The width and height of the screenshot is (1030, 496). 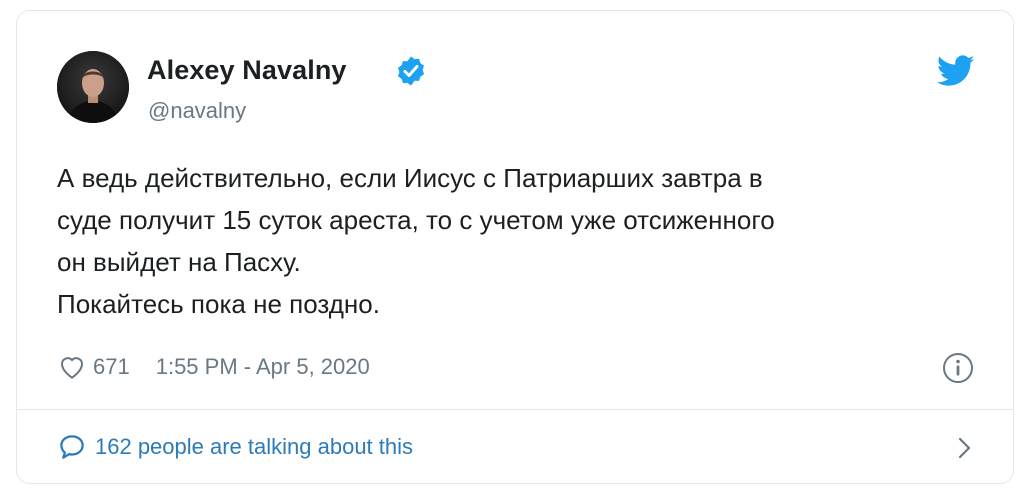 I want to click on timestamp: 1:55 PM - Apr 5, 2020, so click(x=263, y=367).